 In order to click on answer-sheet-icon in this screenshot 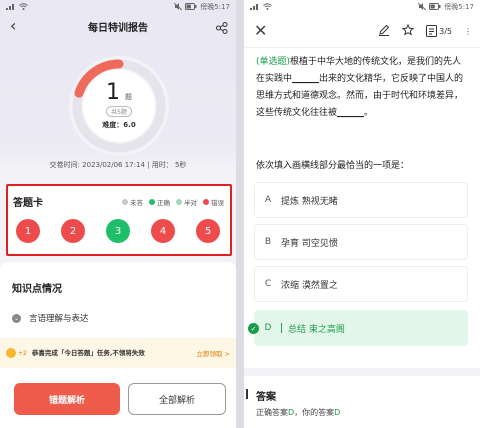, I will do `click(432, 31)`.